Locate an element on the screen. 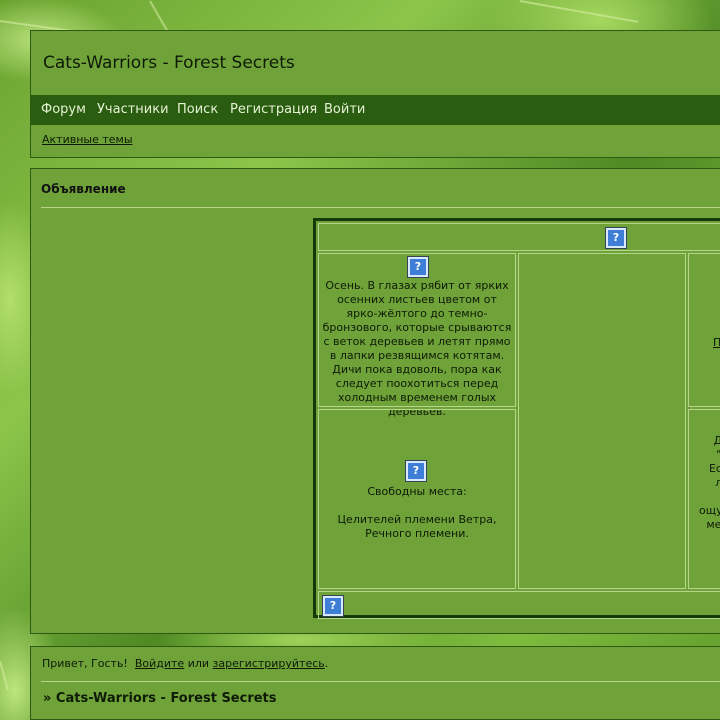 This screenshot has height=720, width=720. nav-members: Участники is located at coordinates (133, 109).